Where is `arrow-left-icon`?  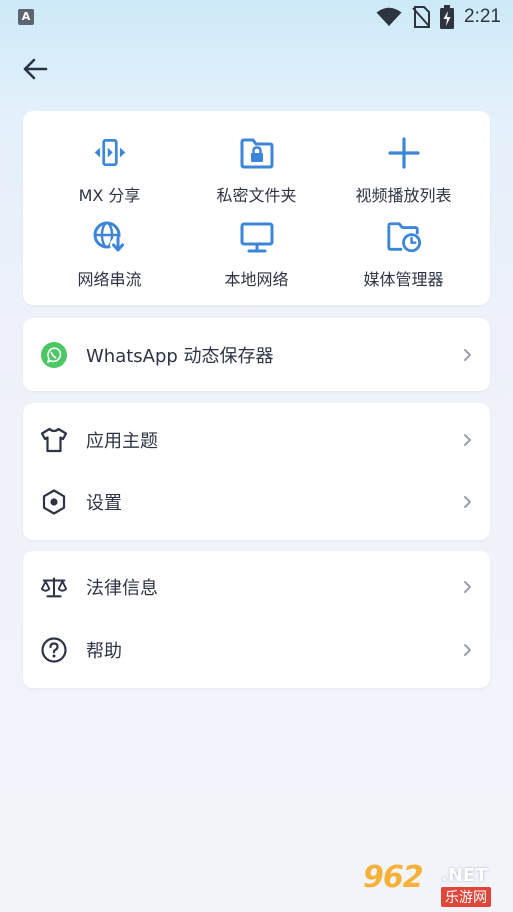
arrow-left-icon is located at coordinates (35, 69).